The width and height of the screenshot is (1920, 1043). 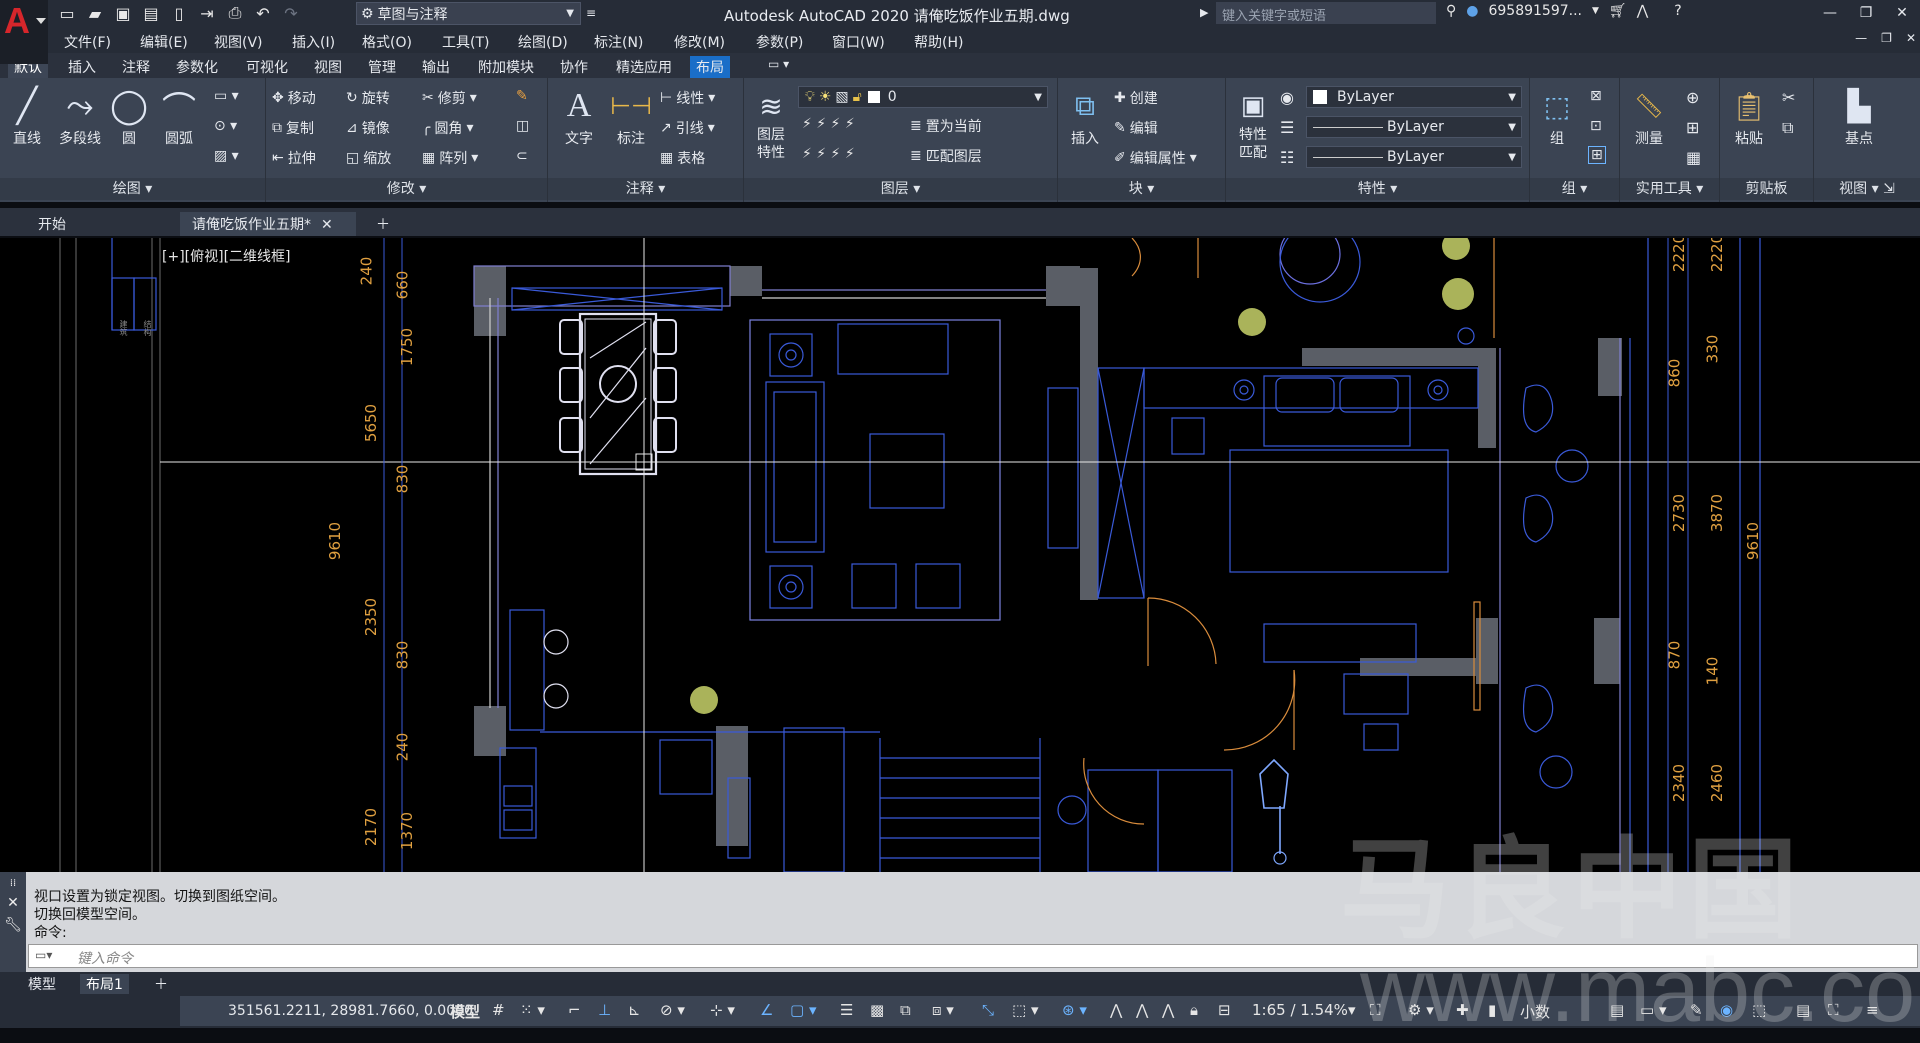 What do you see at coordinates (368, 158) in the screenshot?
I see `scale-button: ◱ 缩放` at bounding box center [368, 158].